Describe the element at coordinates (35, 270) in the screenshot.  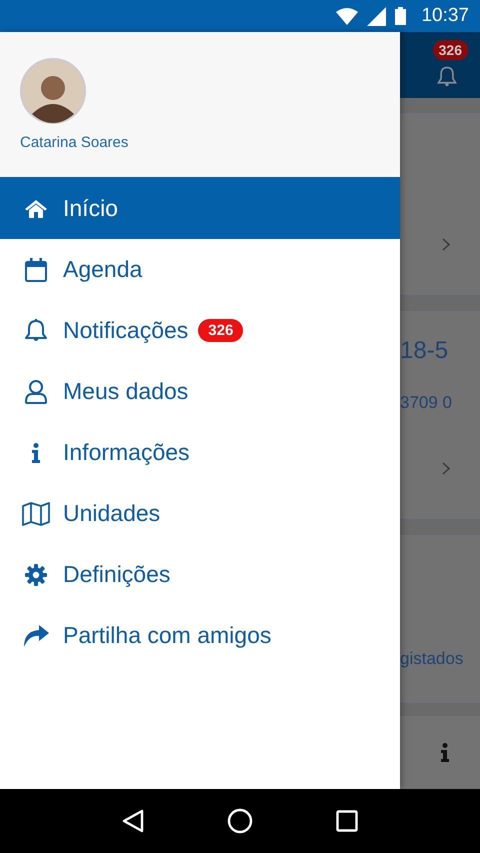
I see `calendar-icon` at that location.